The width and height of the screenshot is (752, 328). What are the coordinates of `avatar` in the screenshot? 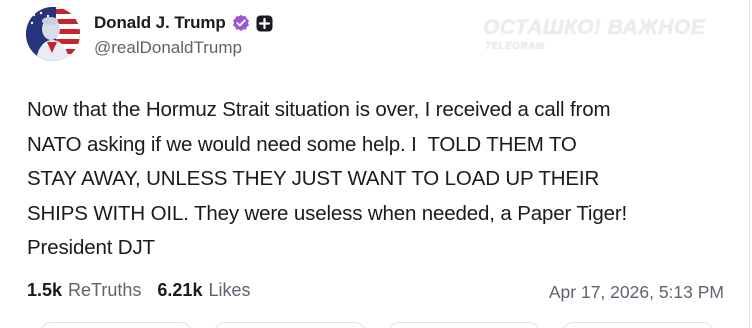 It's located at (53, 34).